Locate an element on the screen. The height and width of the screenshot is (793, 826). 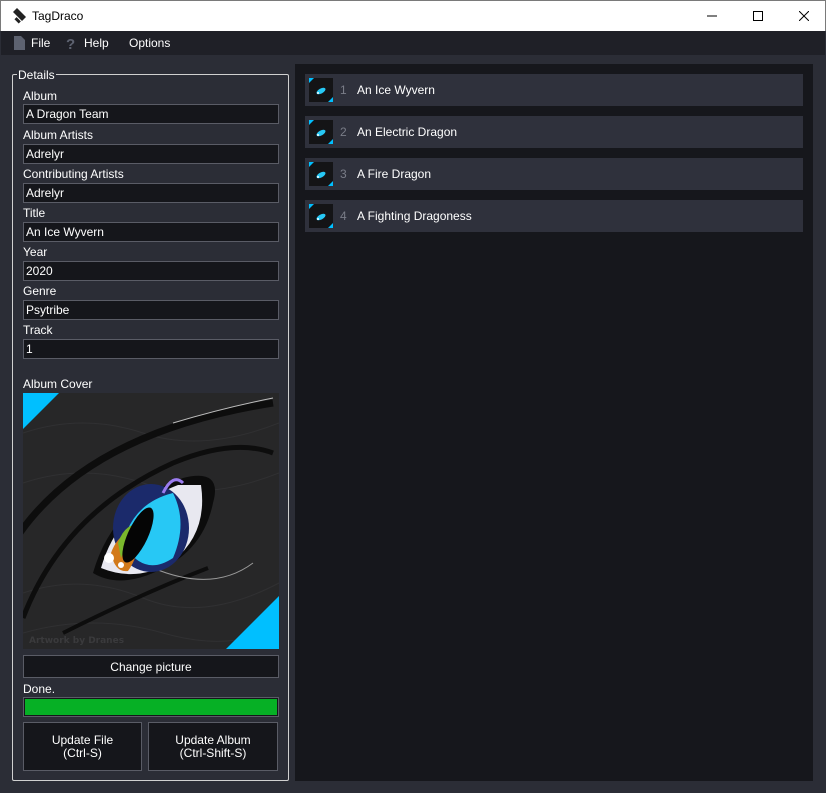
album-label: Album is located at coordinates (40, 96).